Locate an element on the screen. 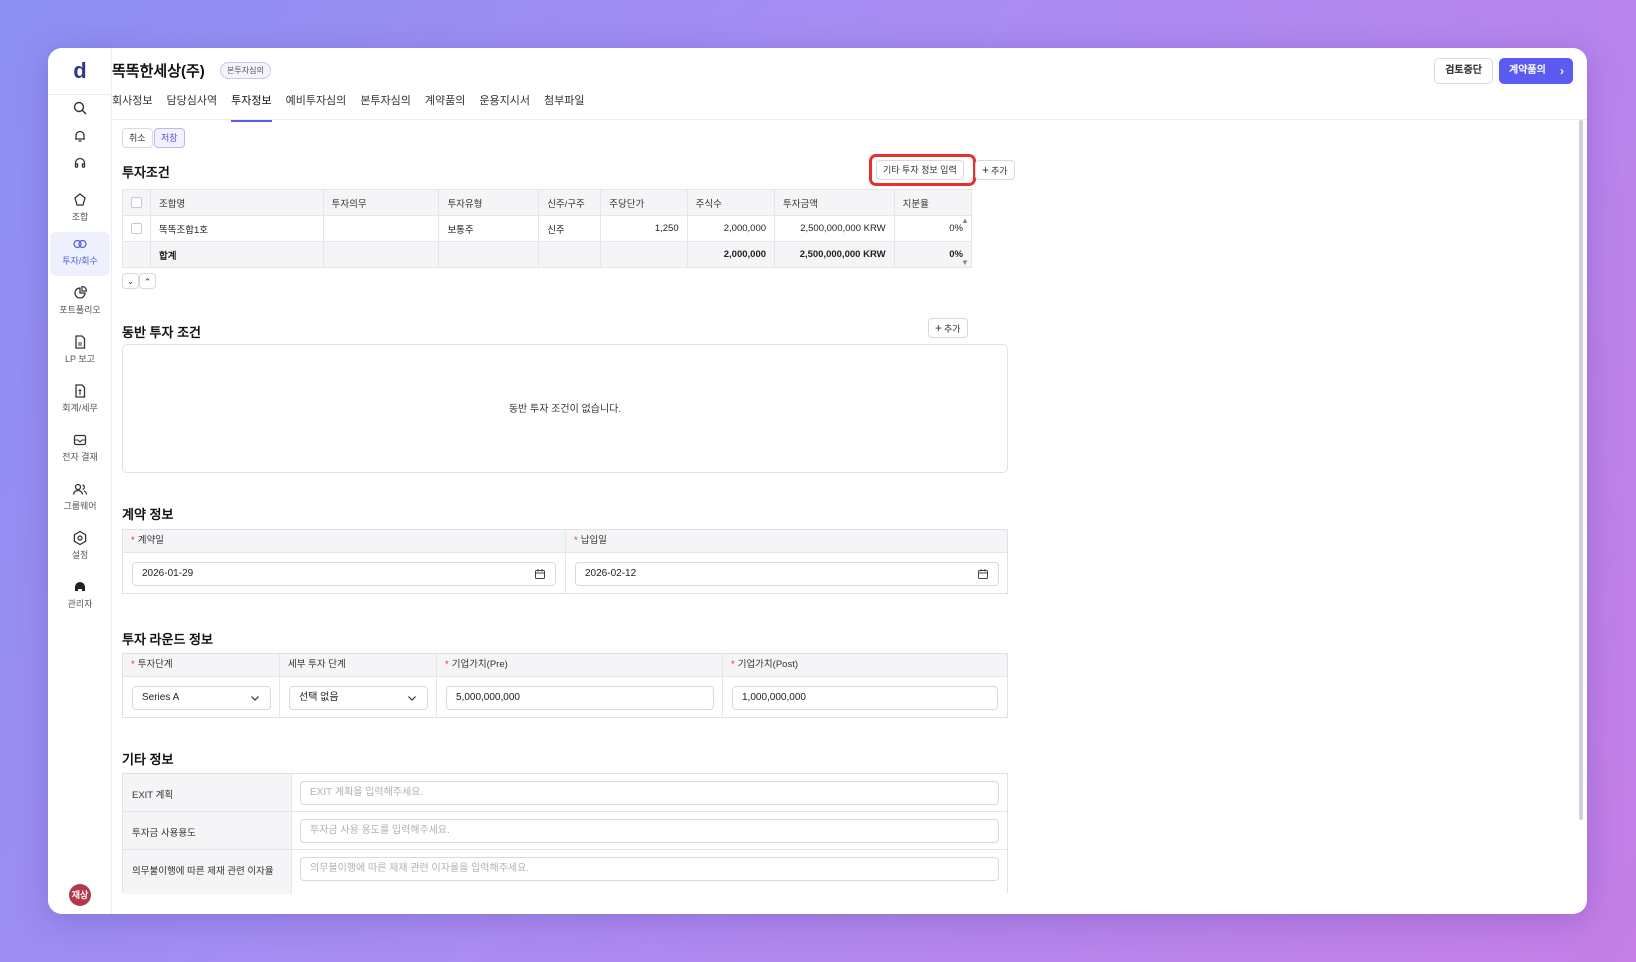 The width and height of the screenshot is (1636, 962). column-header: 투자금액 is located at coordinates (834, 202).